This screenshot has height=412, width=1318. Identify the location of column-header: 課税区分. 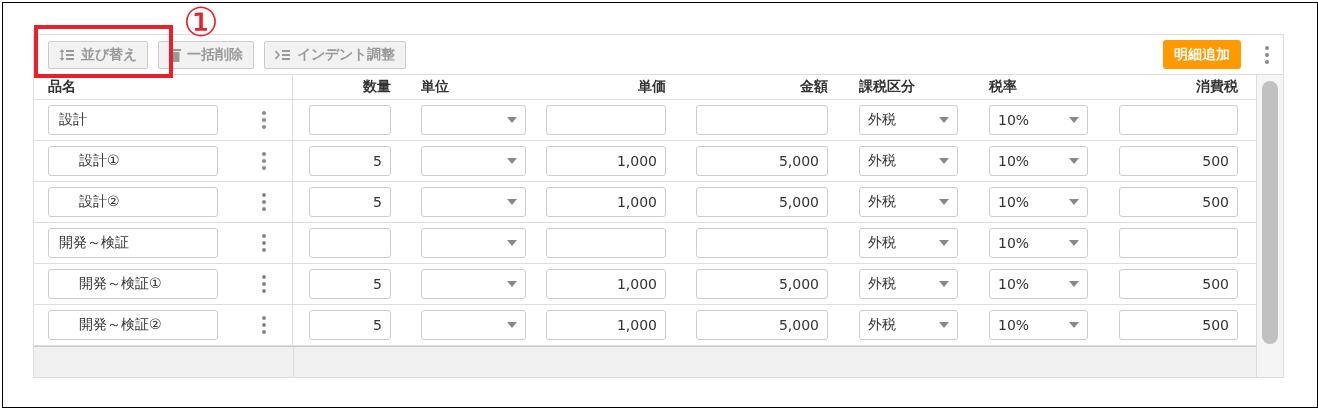
(887, 87).